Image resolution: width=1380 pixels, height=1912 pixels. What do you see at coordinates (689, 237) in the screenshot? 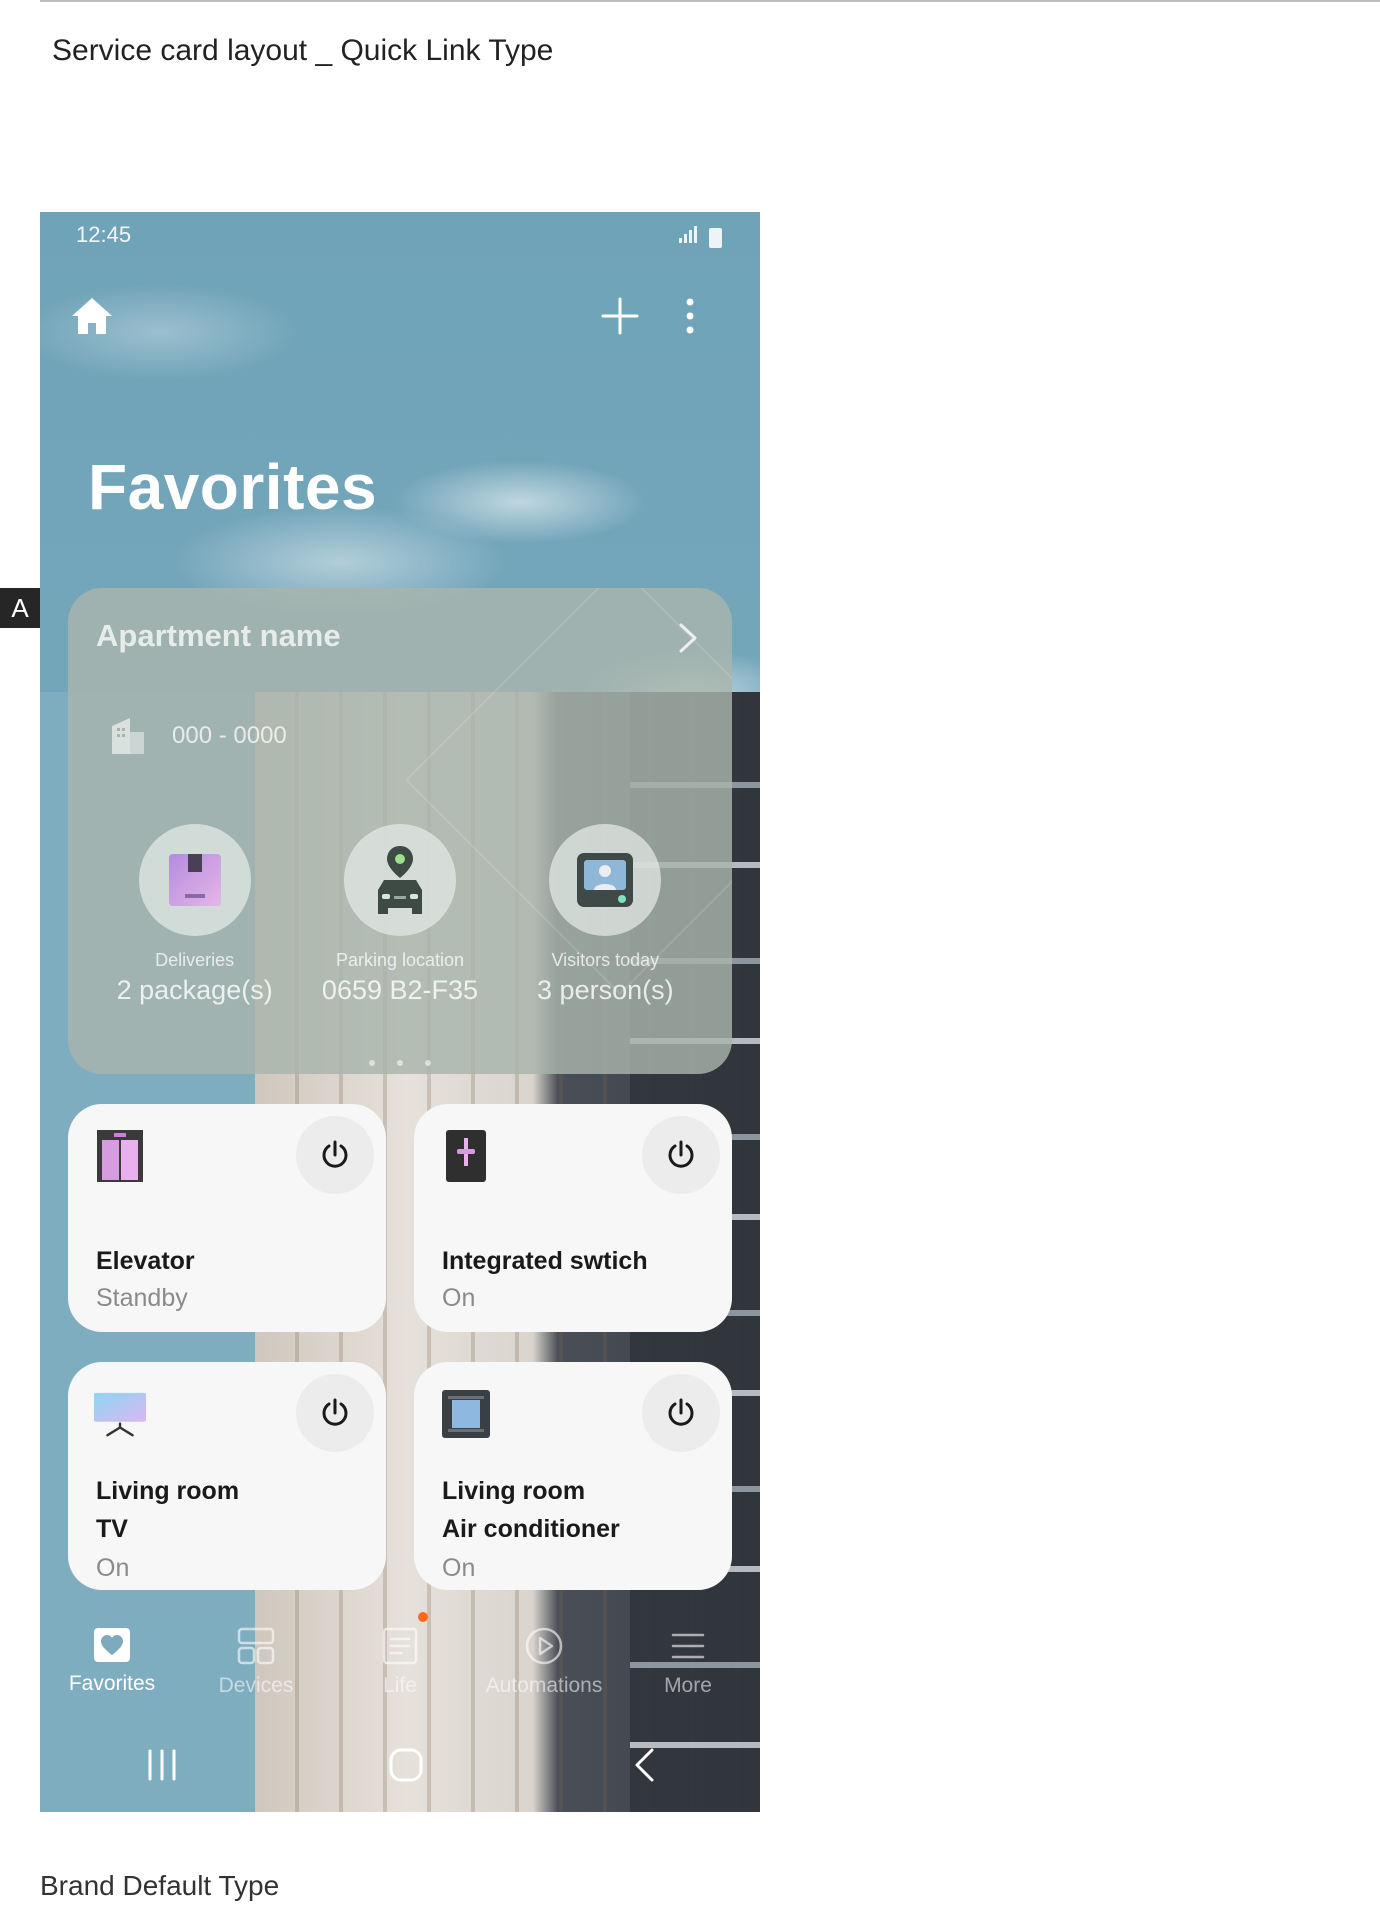
I see `signal-icon` at bounding box center [689, 237].